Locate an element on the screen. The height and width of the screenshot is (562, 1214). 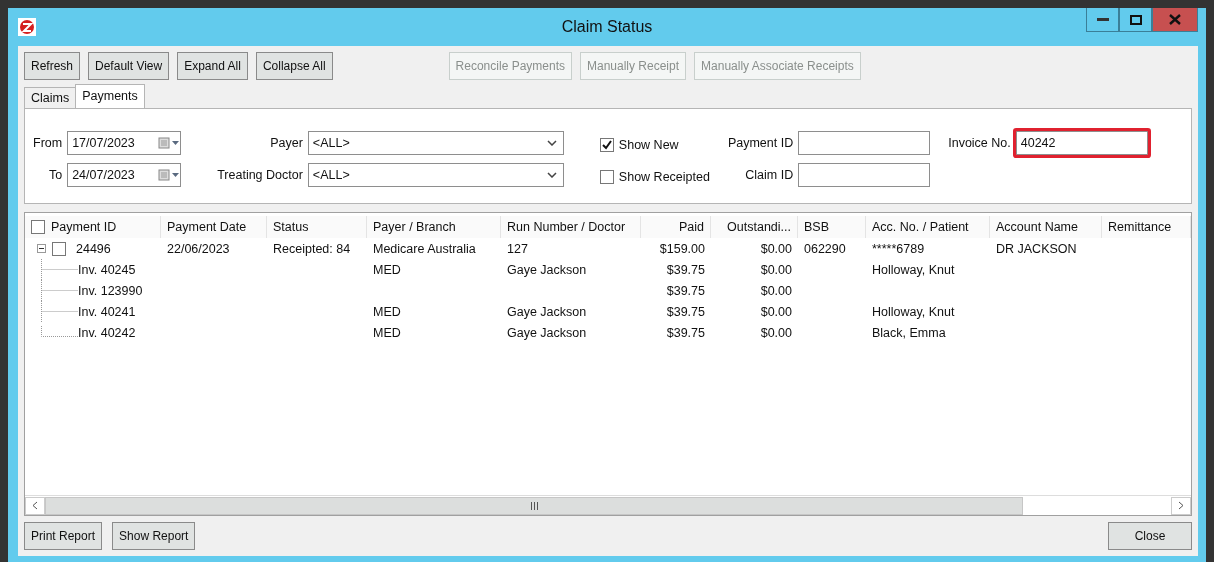
footer-button: Print Report is located at coordinates (63, 536).